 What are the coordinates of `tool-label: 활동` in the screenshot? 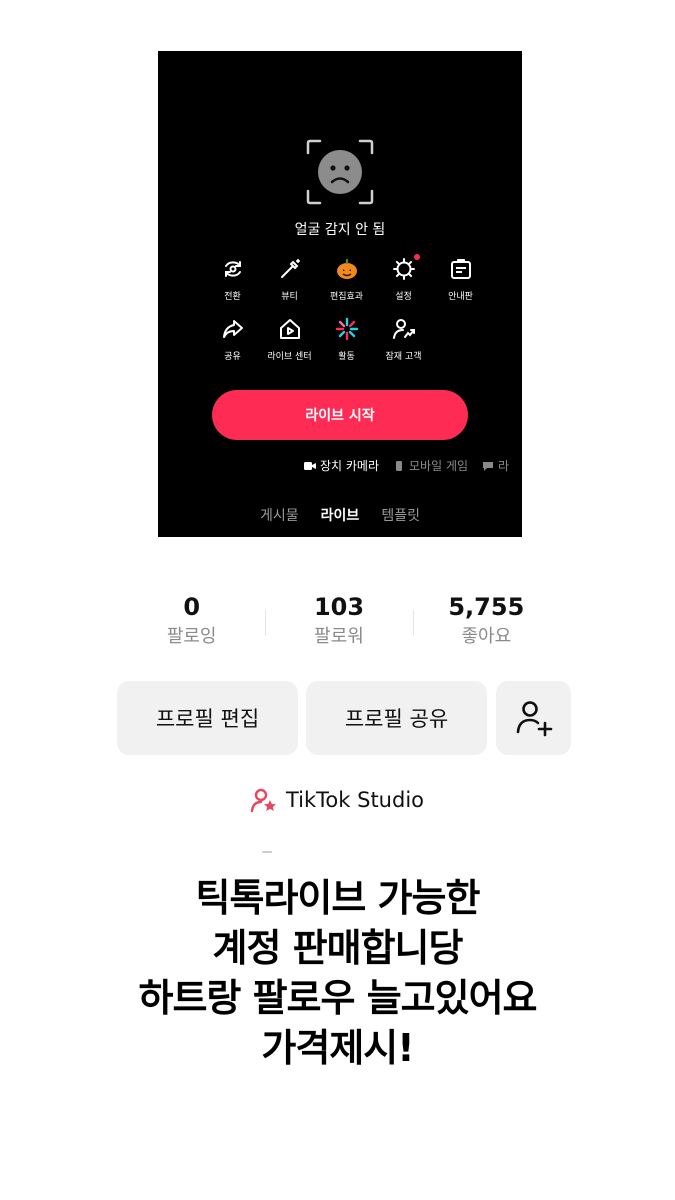 It's located at (346, 357).